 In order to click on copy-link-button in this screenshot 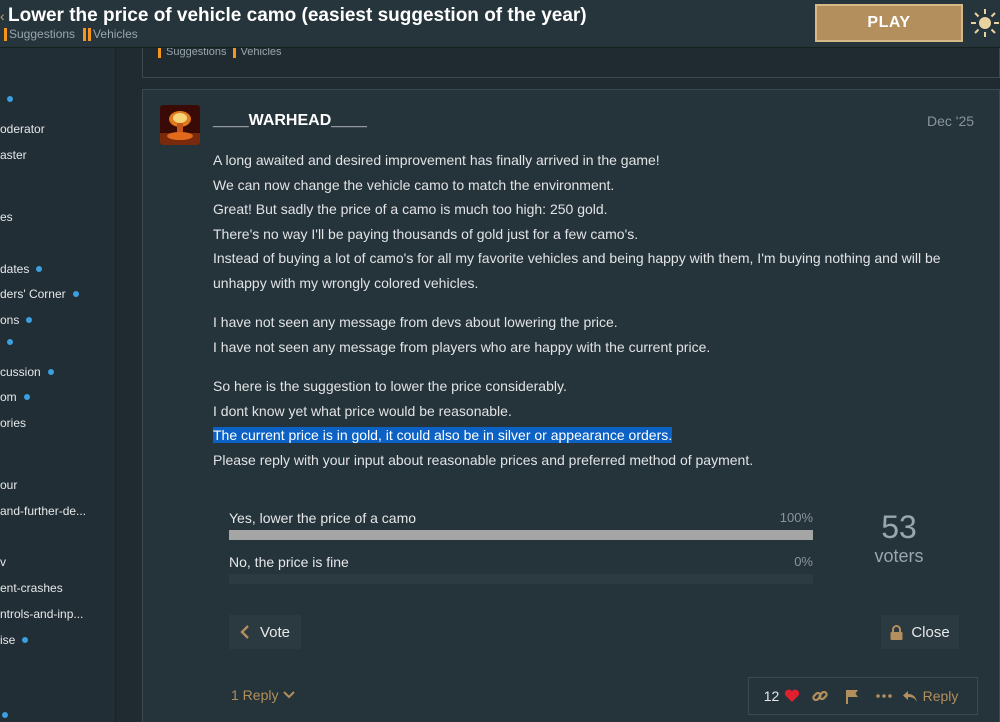, I will do `click(820, 696)`.